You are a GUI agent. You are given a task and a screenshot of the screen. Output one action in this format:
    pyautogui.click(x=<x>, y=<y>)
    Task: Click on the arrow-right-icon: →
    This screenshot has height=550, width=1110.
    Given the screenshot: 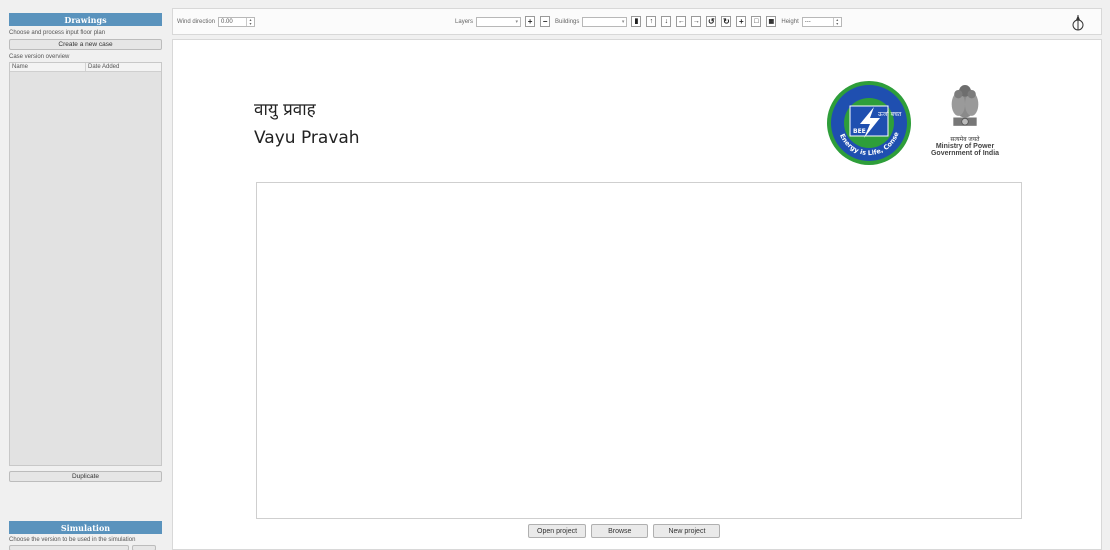 What is the action you would take?
    pyautogui.click(x=696, y=21)
    